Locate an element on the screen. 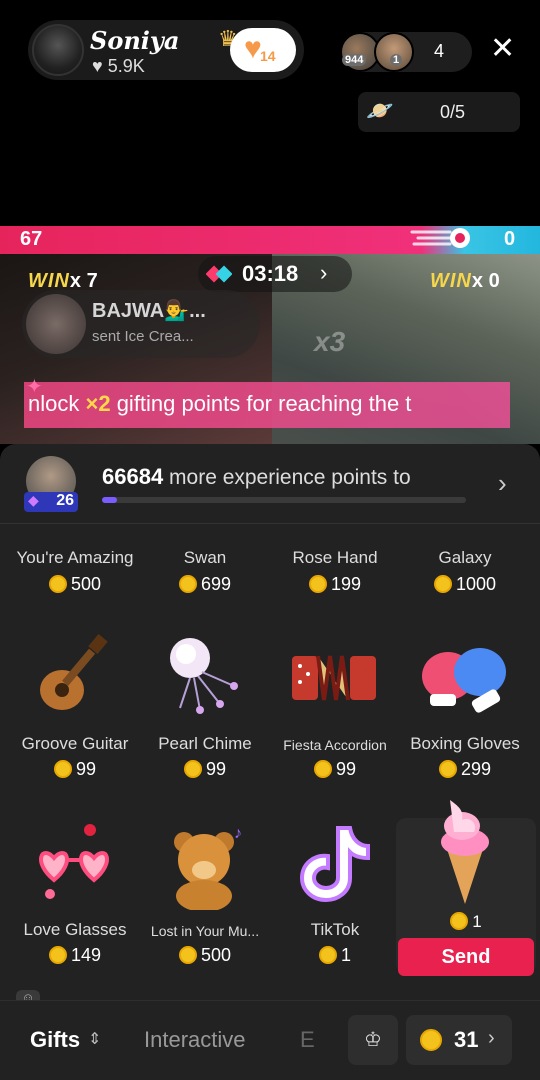 Image resolution: width=540 pixels, height=1080 pixels. close-icon: ✕ is located at coordinates (502, 49).